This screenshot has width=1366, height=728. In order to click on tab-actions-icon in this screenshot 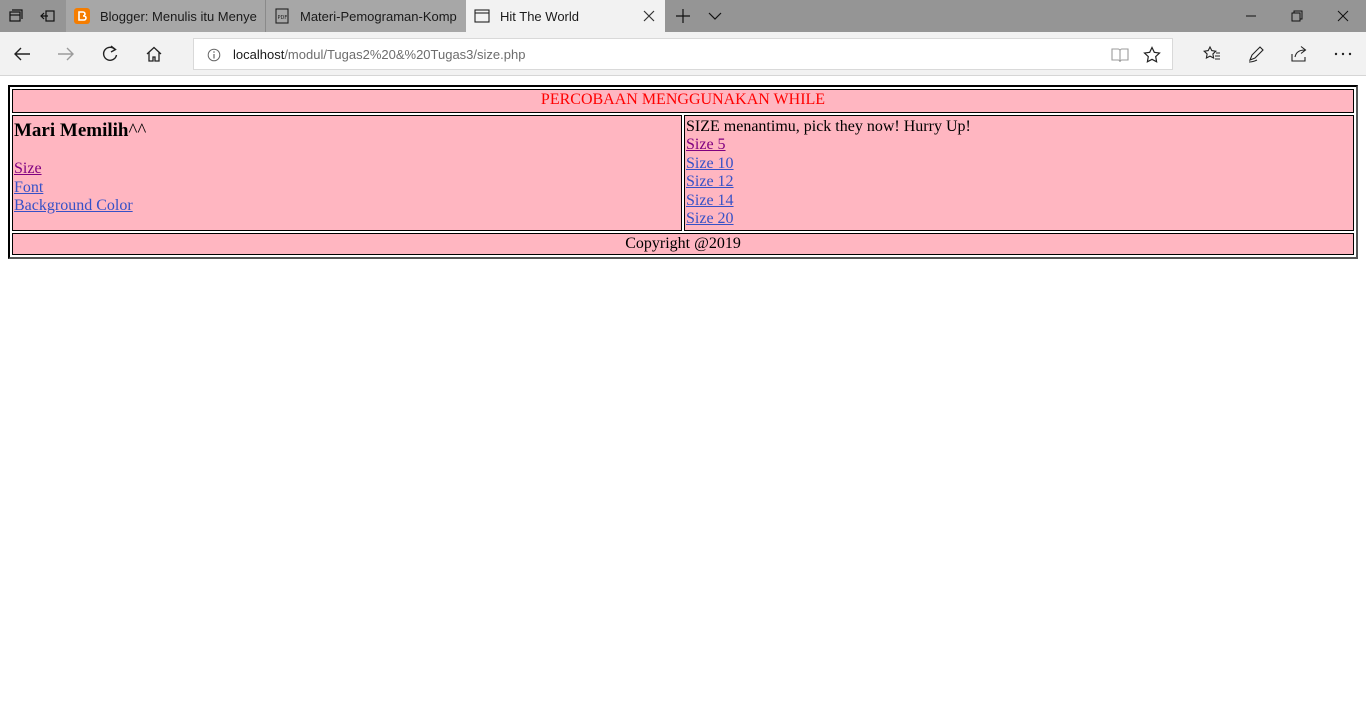, I will do `click(16, 16)`.